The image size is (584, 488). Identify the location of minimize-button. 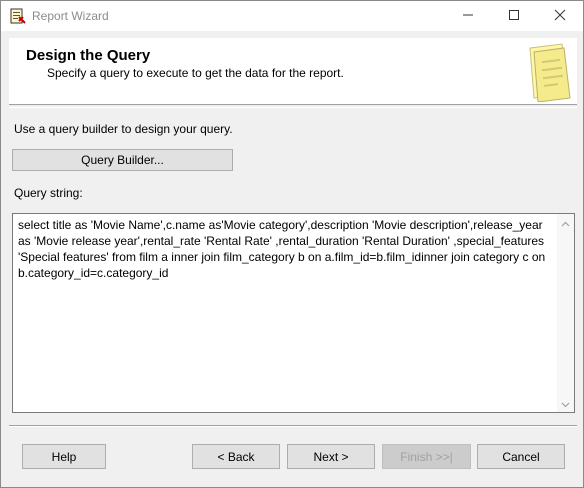
(468, 16).